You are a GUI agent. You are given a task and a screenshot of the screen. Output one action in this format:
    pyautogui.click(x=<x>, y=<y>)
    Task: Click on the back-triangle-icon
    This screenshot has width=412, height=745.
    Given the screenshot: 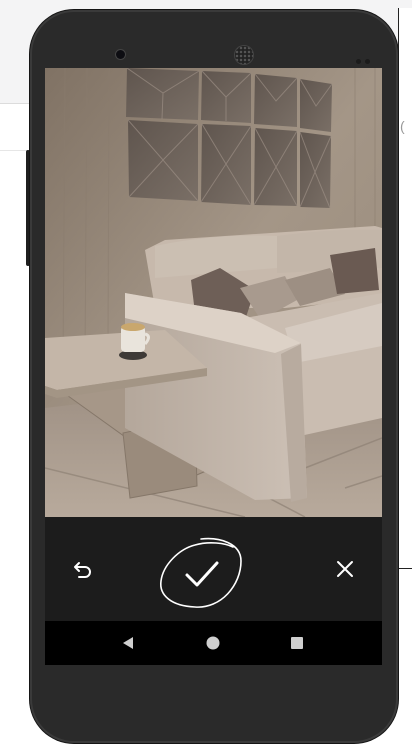 What is the action you would take?
    pyautogui.click(x=128, y=643)
    